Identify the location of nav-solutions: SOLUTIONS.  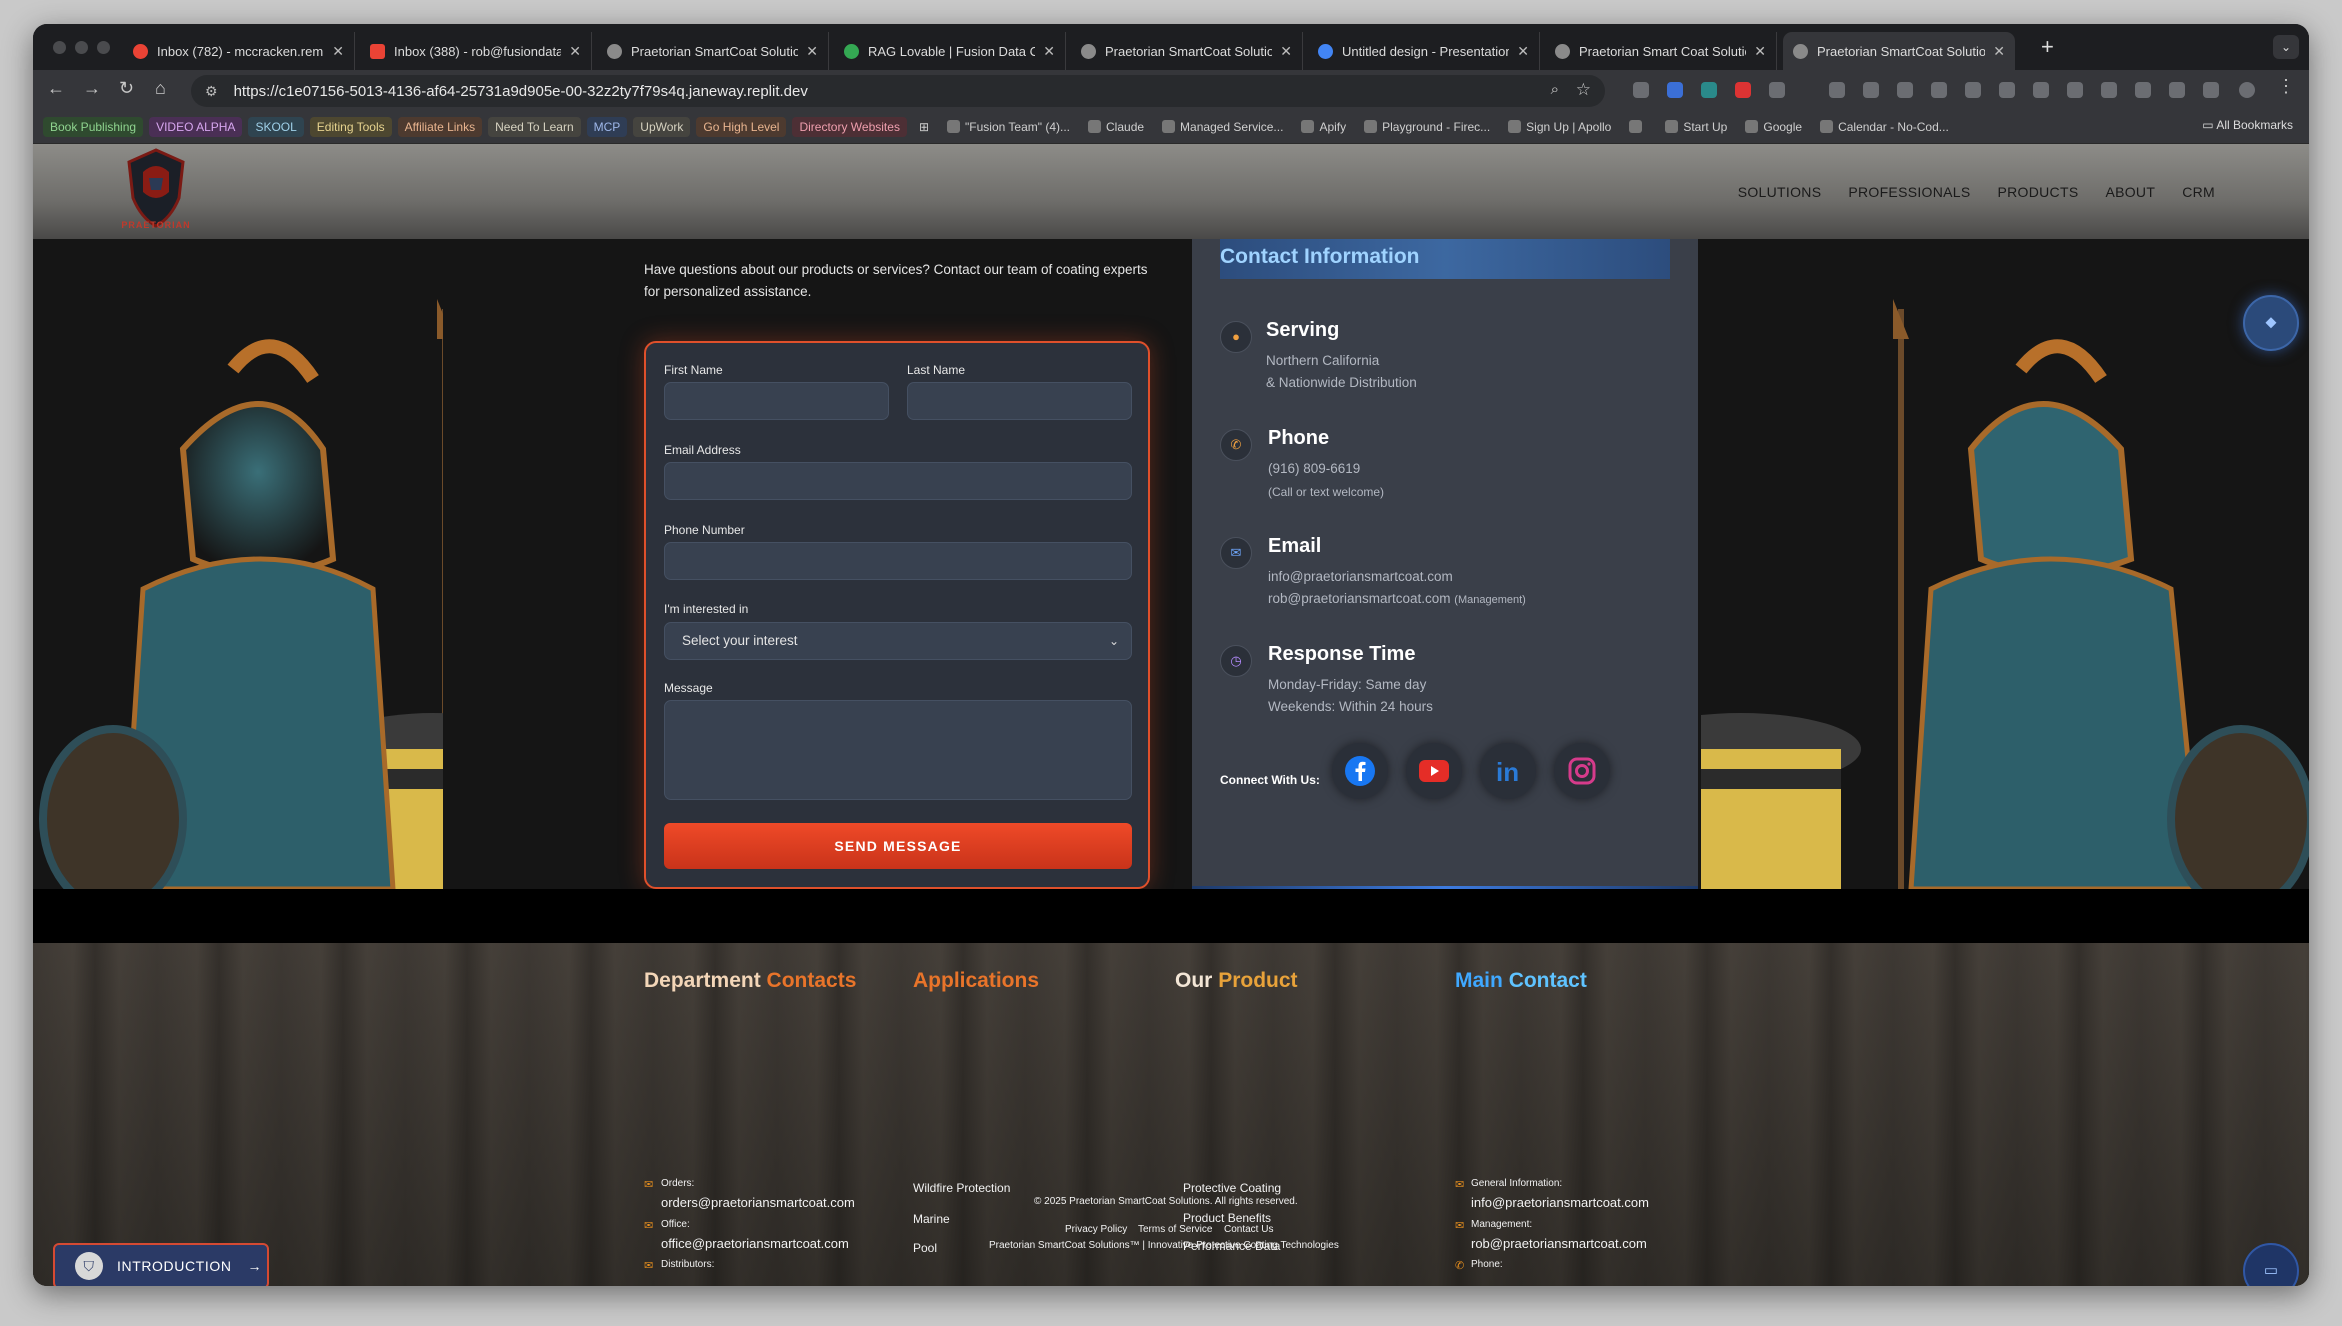
(1780, 192).